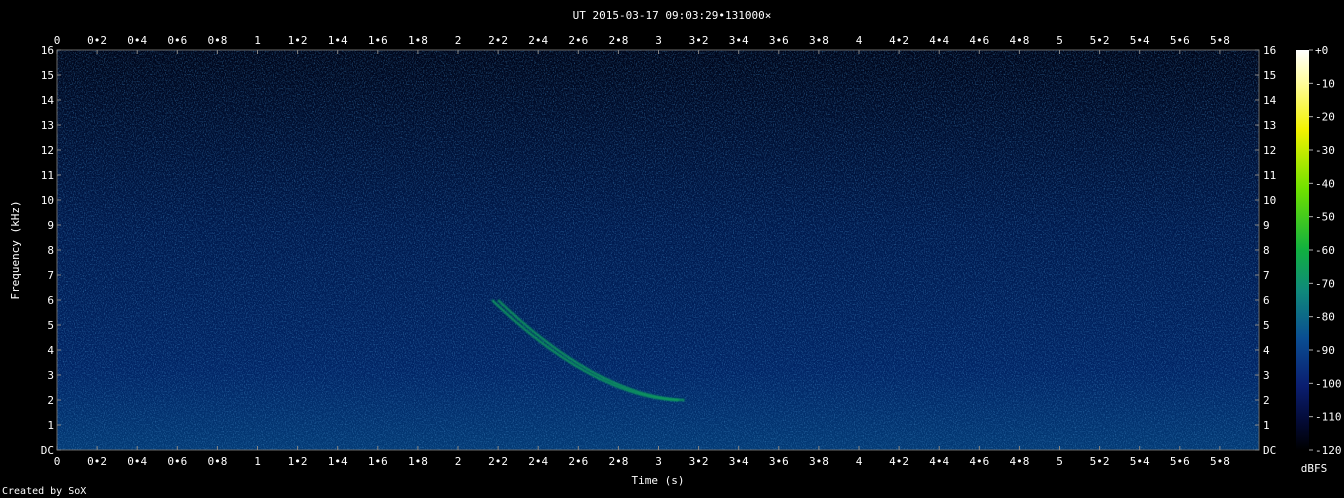 The width and height of the screenshot is (1344, 498). What do you see at coordinates (1325, 183) in the screenshot?
I see `colorbar-tick-label: -40` at bounding box center [1325, 183].